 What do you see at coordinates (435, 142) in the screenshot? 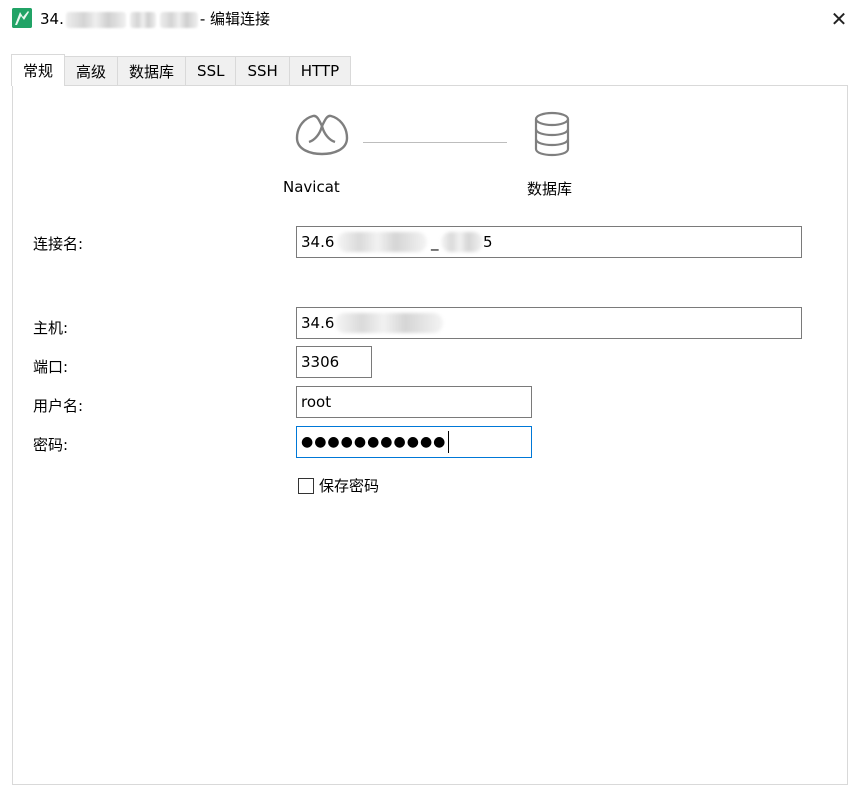
I see `connector-line` at bounding box center [435, 142].